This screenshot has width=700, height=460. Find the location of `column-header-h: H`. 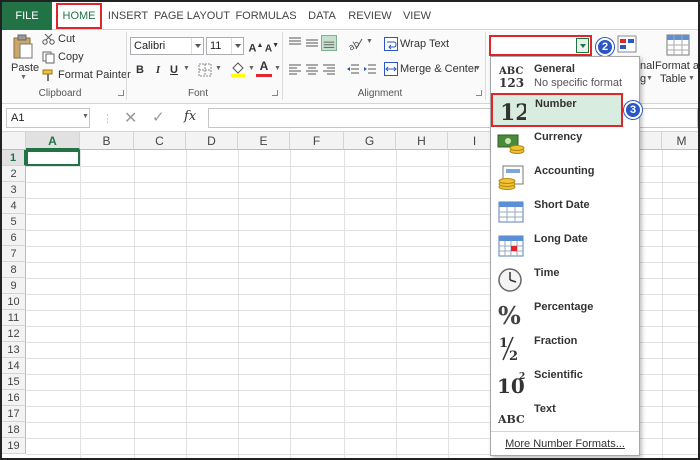

column-header-h: H is located at coordinates (422, 141).